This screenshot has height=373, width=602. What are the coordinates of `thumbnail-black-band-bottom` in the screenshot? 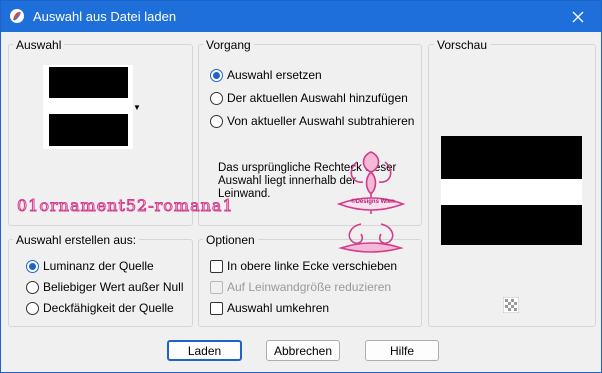 It's located at (88, 130).